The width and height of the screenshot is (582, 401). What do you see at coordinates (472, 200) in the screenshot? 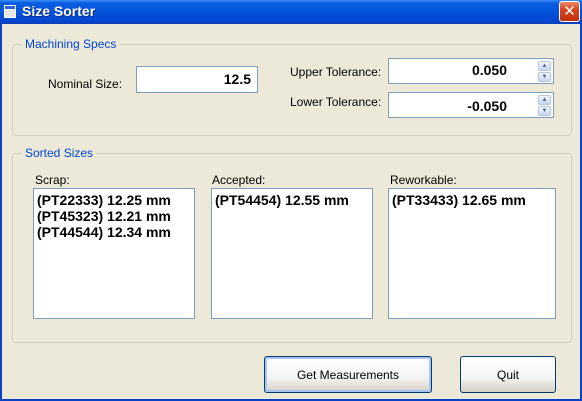
I see `list-item: (PT33433) 12.65 mm` at bounding box center [472, 200].